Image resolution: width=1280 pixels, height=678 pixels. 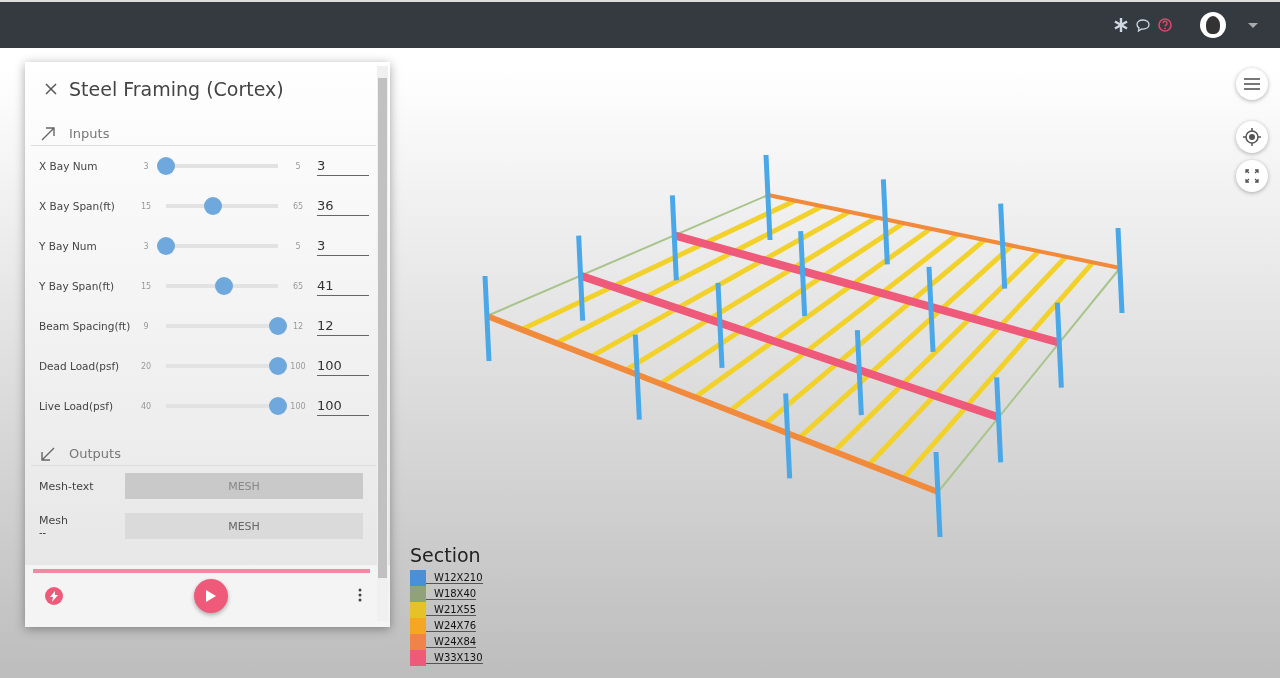 I want to click on fullscreen-icon, so click(x=1252, y=176).